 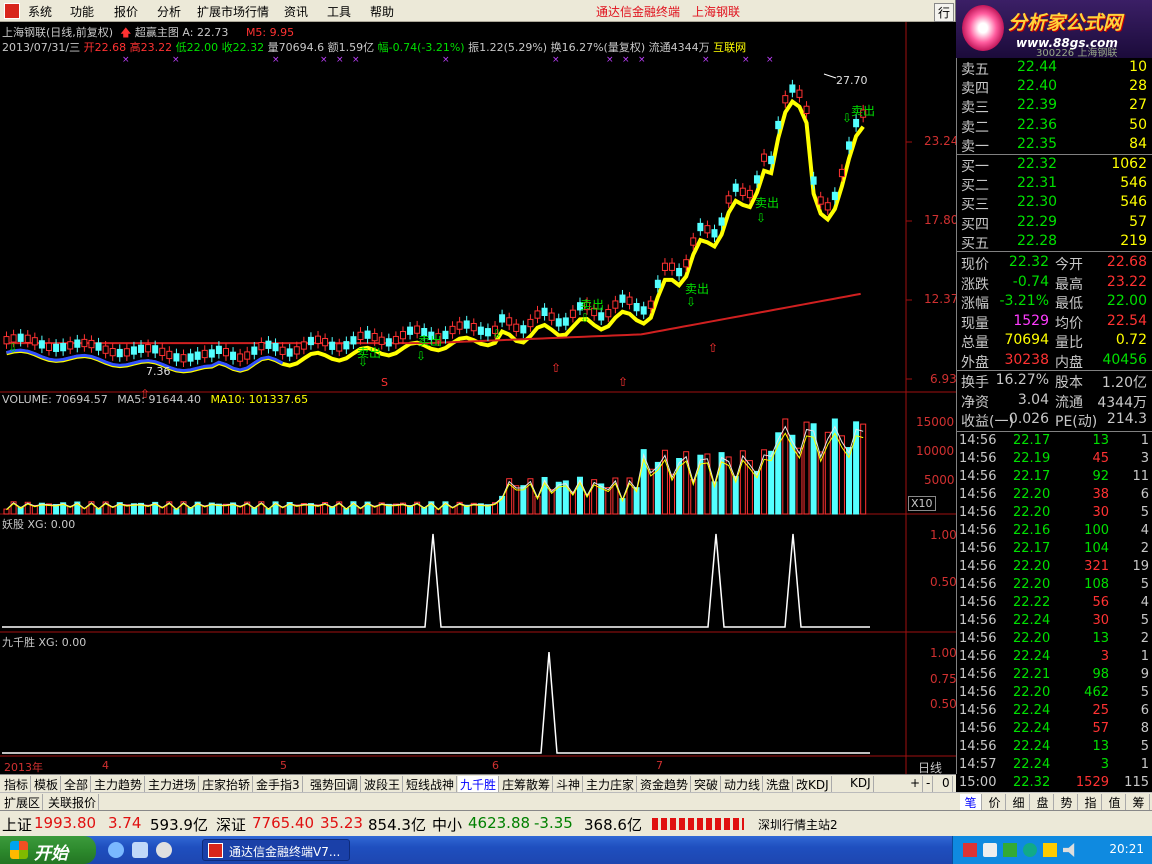 I want to click on browser-icon, so click(x=116, y=850).